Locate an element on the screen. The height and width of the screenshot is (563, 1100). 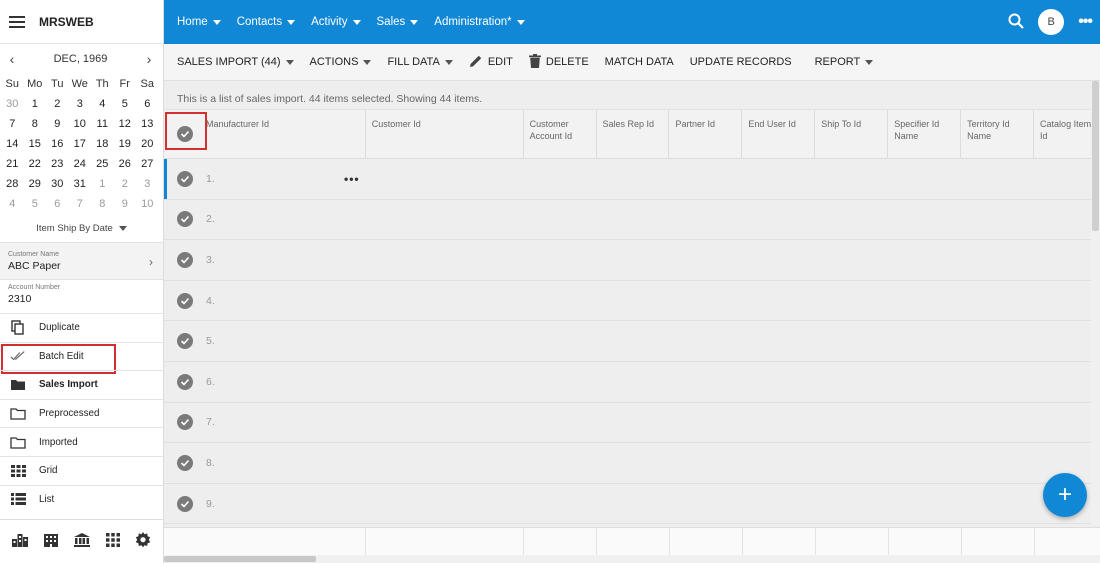
column-header-specifier-id-name: Specifier Id Name is located at coordinates (925, 134).